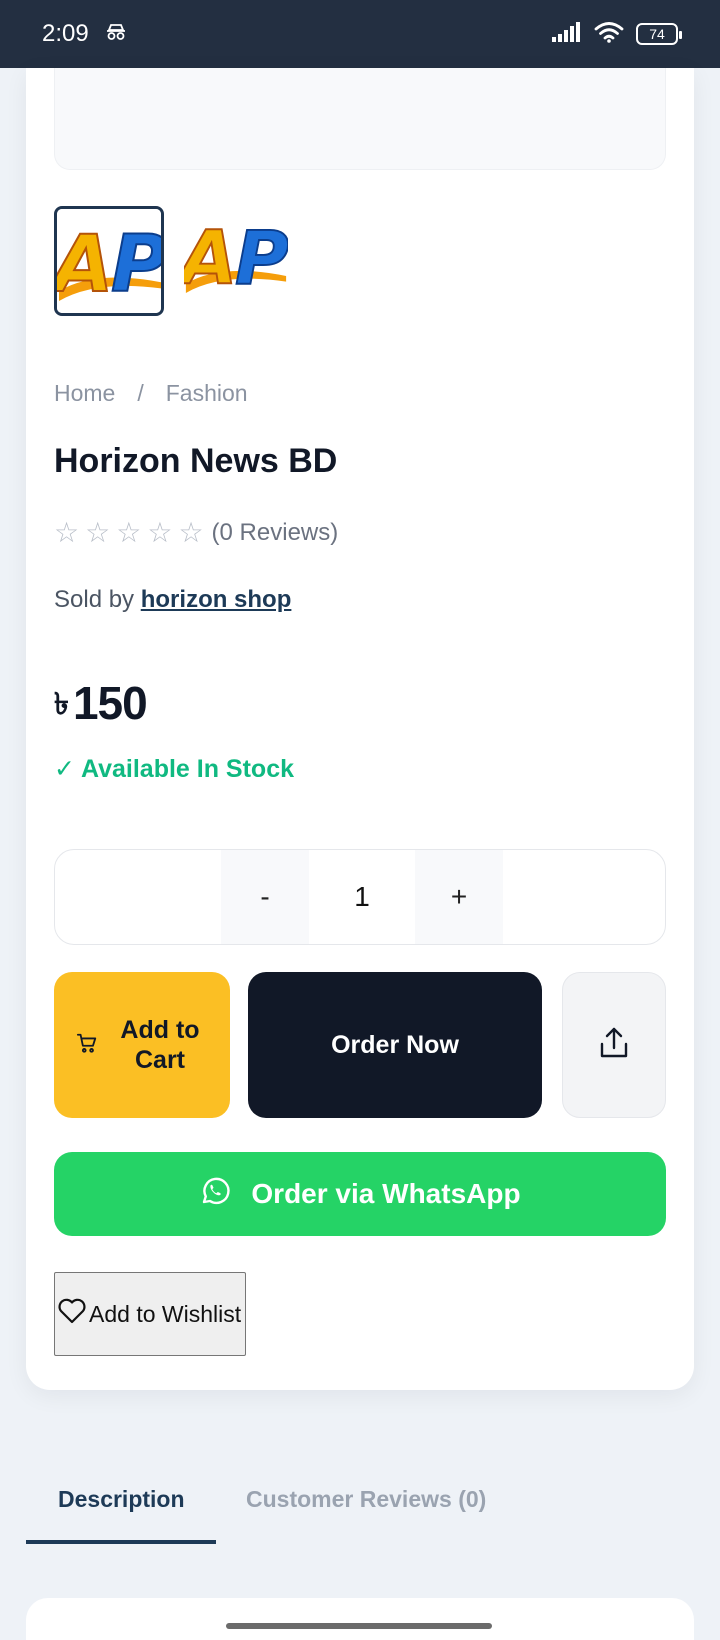 The height and width of the screenshot is (1640, 720). Describe the element at coordinates (151, 393) in the screenshot. I see `breadcrumb: Home / Fashion` at that location.